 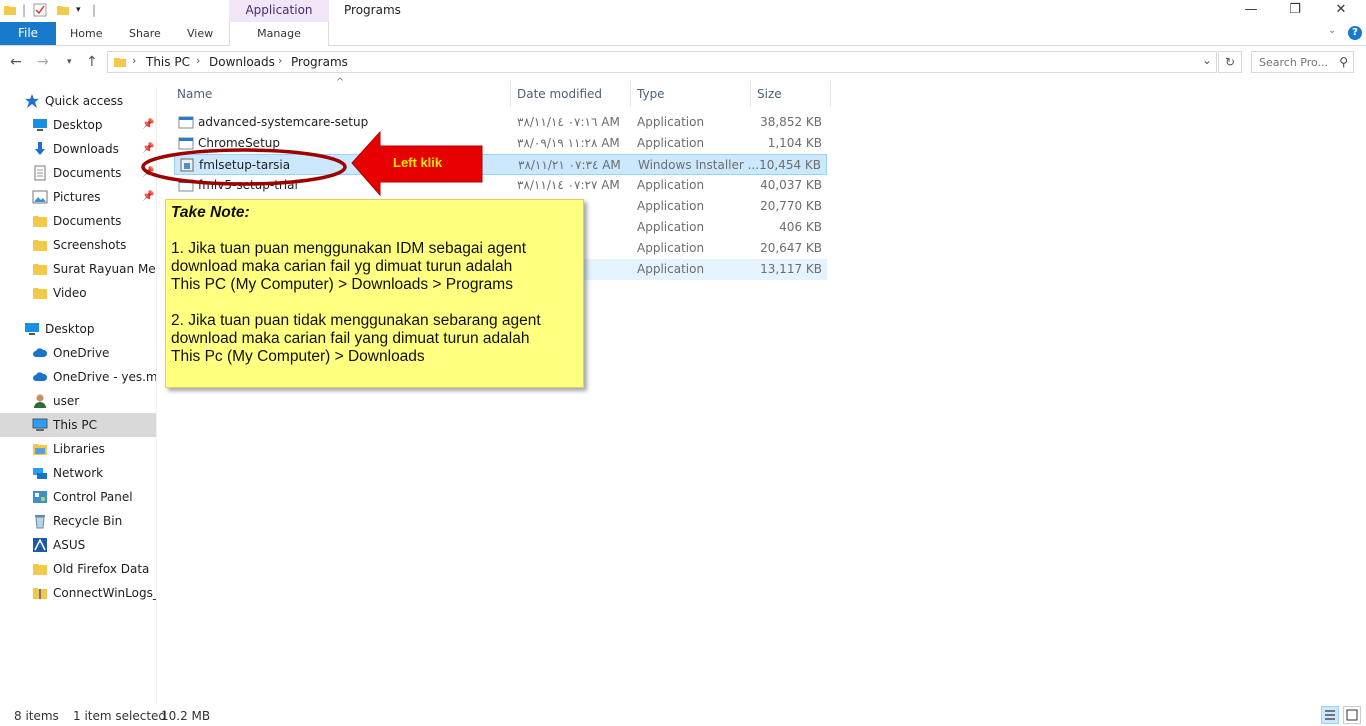 What do you see at coordinates (78, 521) in the screenshot?
I see `sidebar-item-recycle-bin: Recycle Bin` at bounding box center [78, 521].